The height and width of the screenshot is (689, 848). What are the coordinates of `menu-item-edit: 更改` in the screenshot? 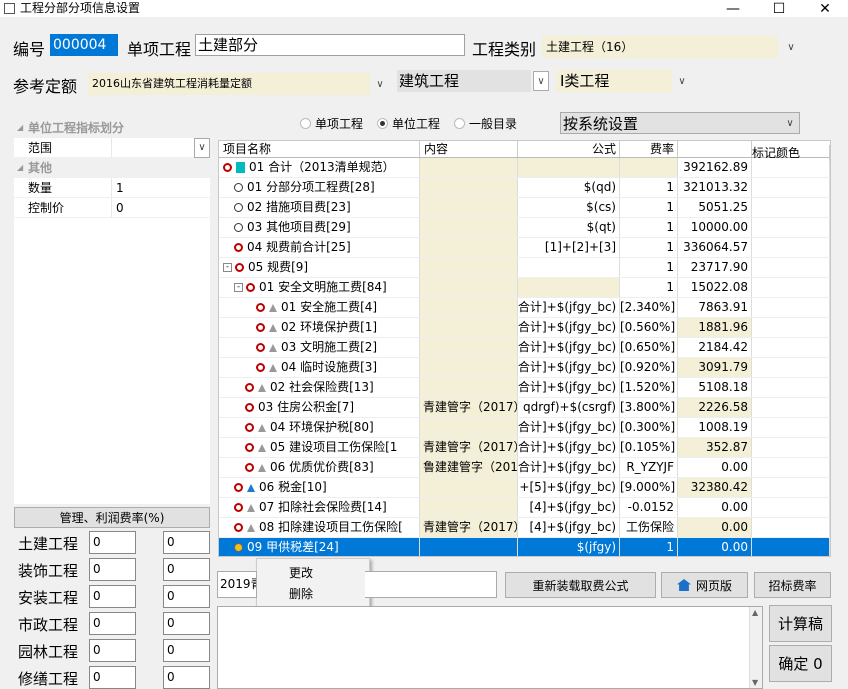 It's located at (301, 572).